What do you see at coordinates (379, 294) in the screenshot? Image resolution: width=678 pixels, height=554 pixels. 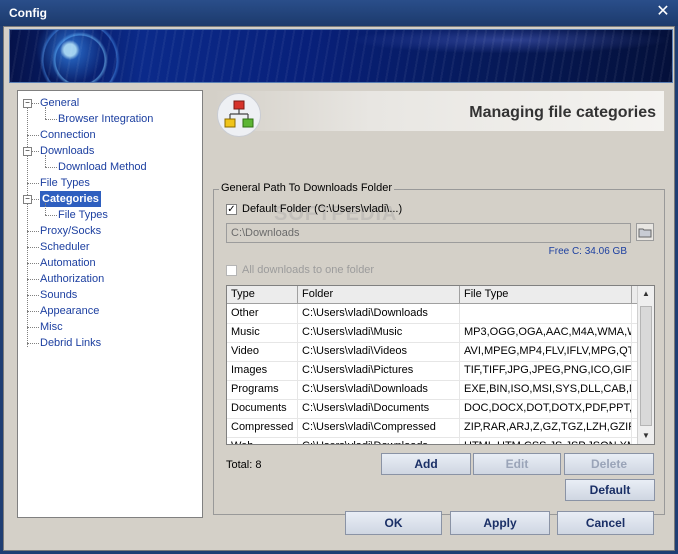 I see `column-header-folder: Folder` at bounding box center [379, 294].